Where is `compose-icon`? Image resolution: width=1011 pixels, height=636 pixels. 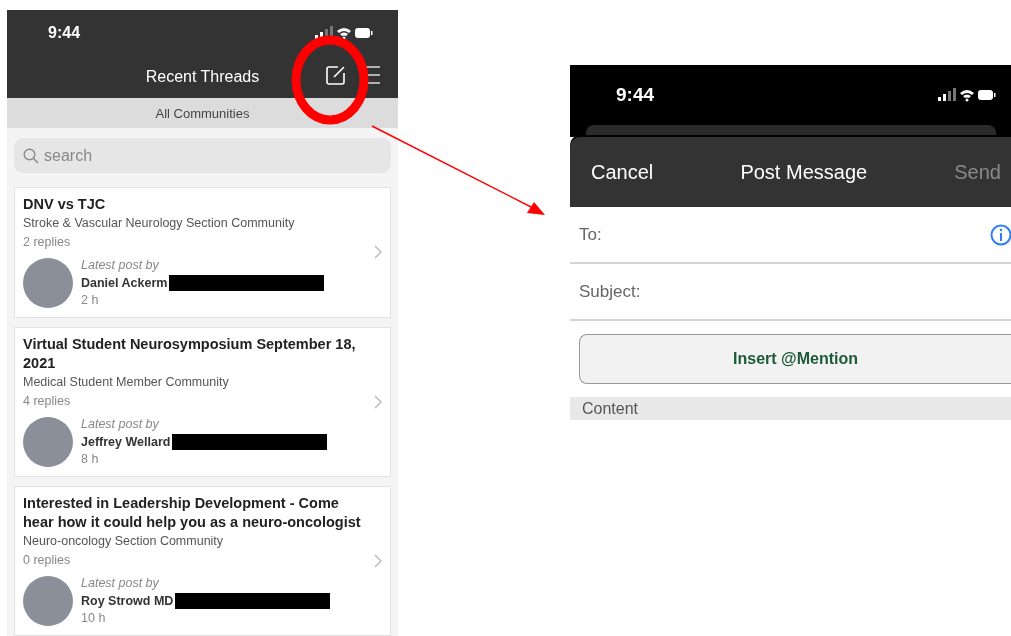
compose-icon is located at coordinates (336, 75).